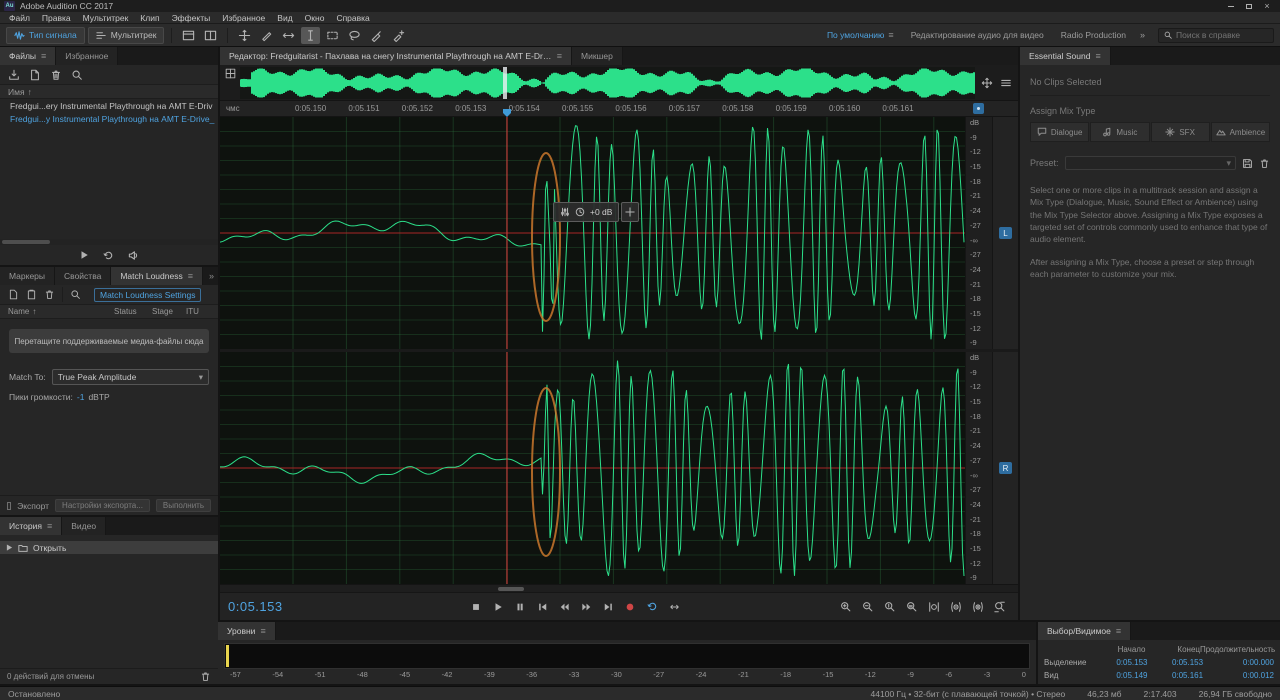  I want to click on search-files-icon, so click(77, 75).